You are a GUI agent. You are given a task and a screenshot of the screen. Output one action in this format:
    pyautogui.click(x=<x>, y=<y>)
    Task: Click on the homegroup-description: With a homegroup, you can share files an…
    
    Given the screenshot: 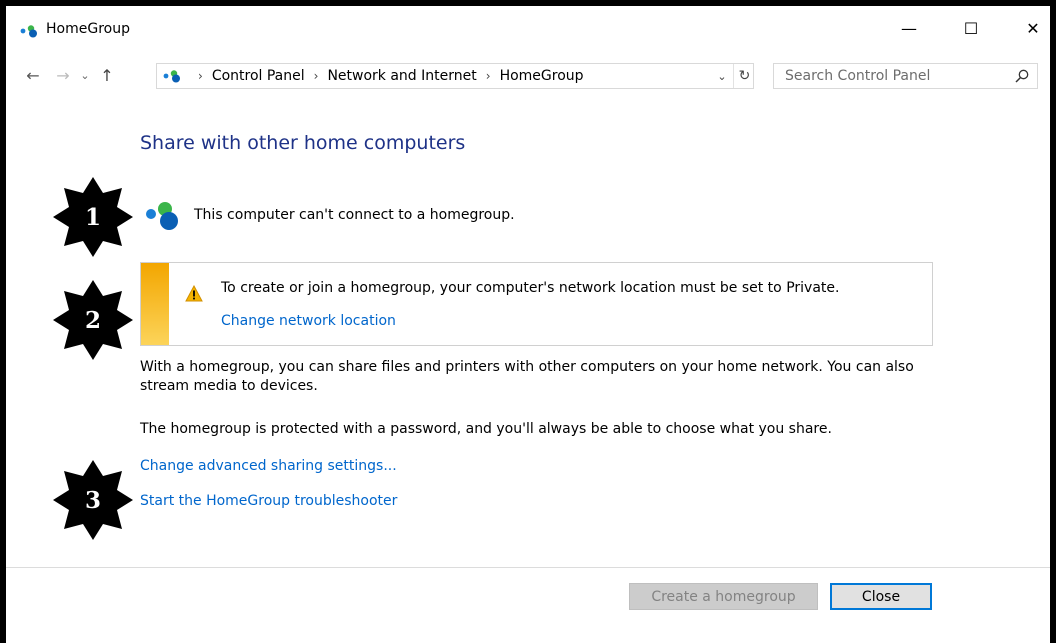 What is the action you would take?
    pyautogui.click(x=527, y=376)
    